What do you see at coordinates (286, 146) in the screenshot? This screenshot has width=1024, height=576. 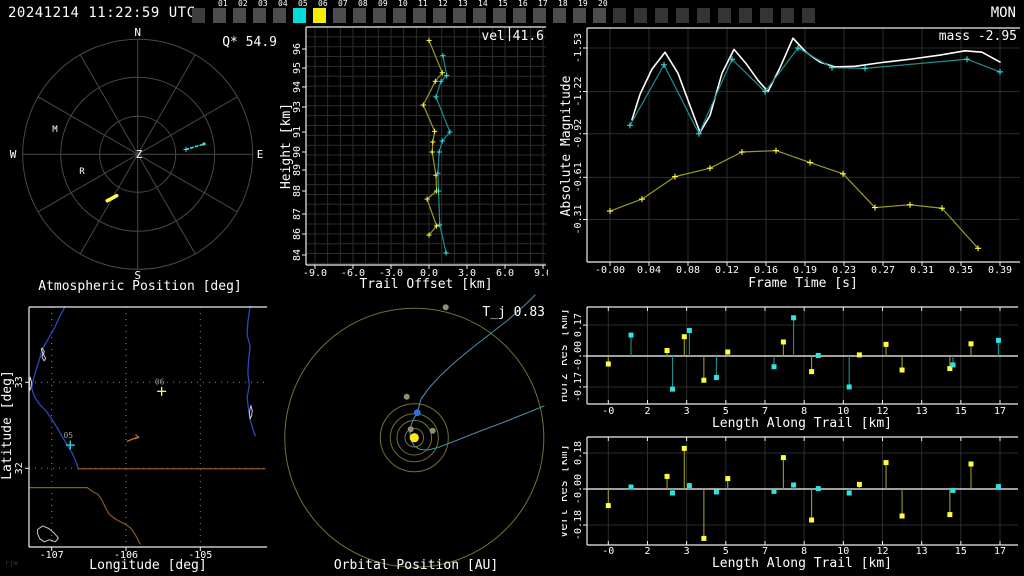 I see `trail-ylabel: Height [km]` at bounding box center [286, 146].